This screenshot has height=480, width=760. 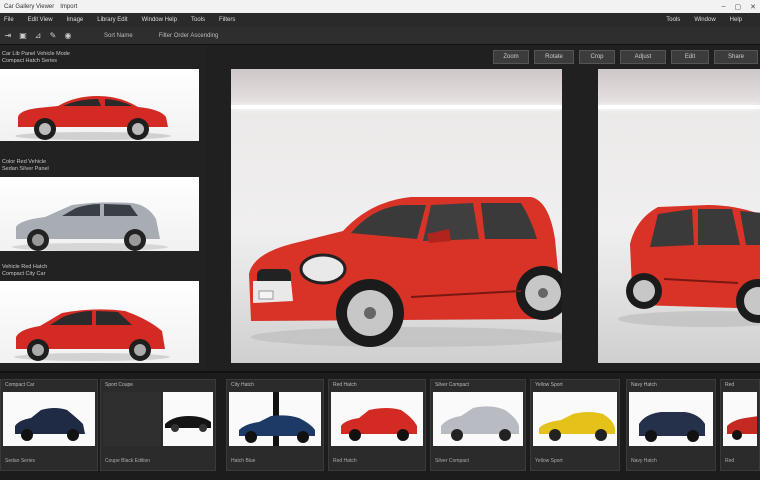 I want to click on filmstrip-caption: Red, so click(x=730, y=461).